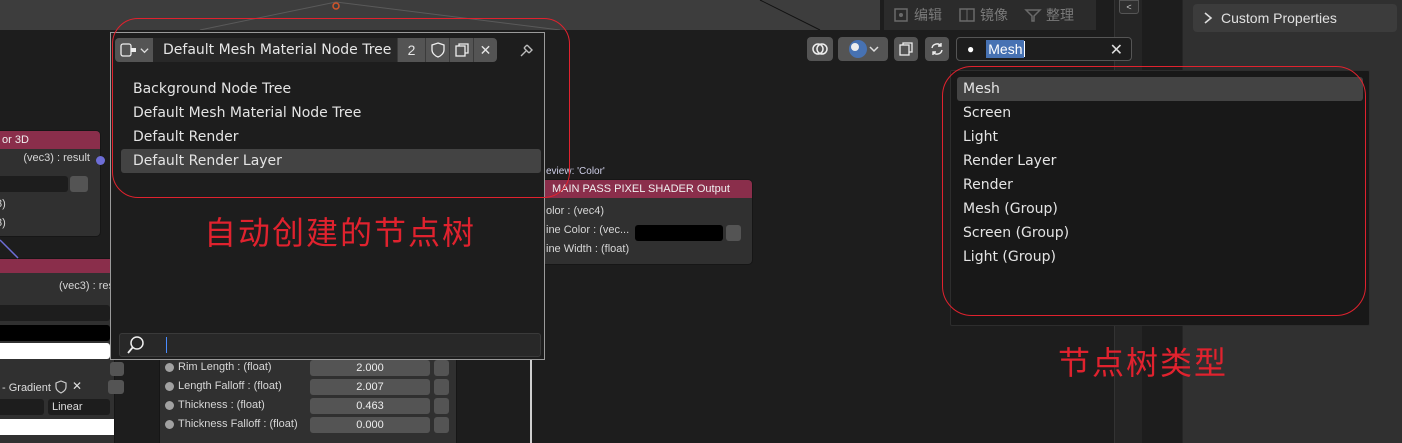 The image size is (1402, 443). I want to click on color-ramp-bar, so click(57, 427).